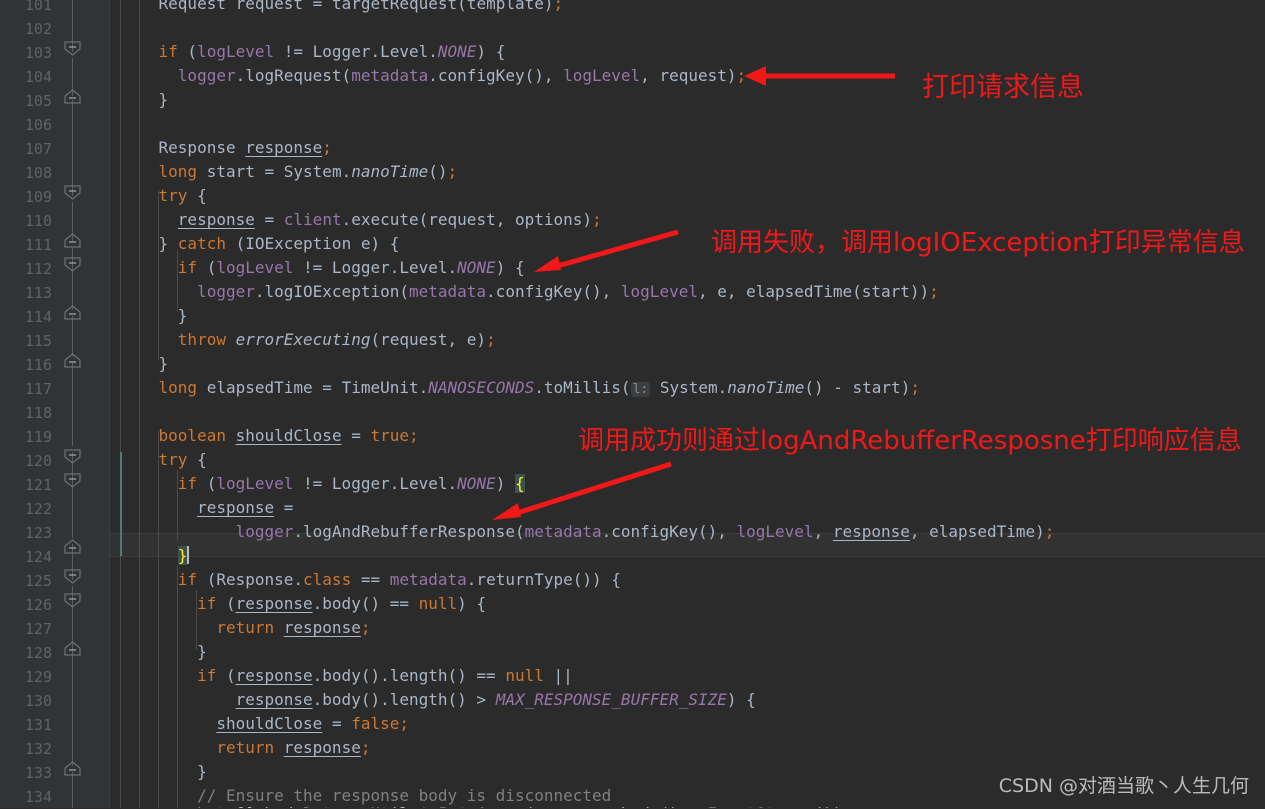  What do you see at coordinates (687, 676) in the screenshot?
I see `code-line: if (response.body().length() == null ||` at bounding box center [687, 676].